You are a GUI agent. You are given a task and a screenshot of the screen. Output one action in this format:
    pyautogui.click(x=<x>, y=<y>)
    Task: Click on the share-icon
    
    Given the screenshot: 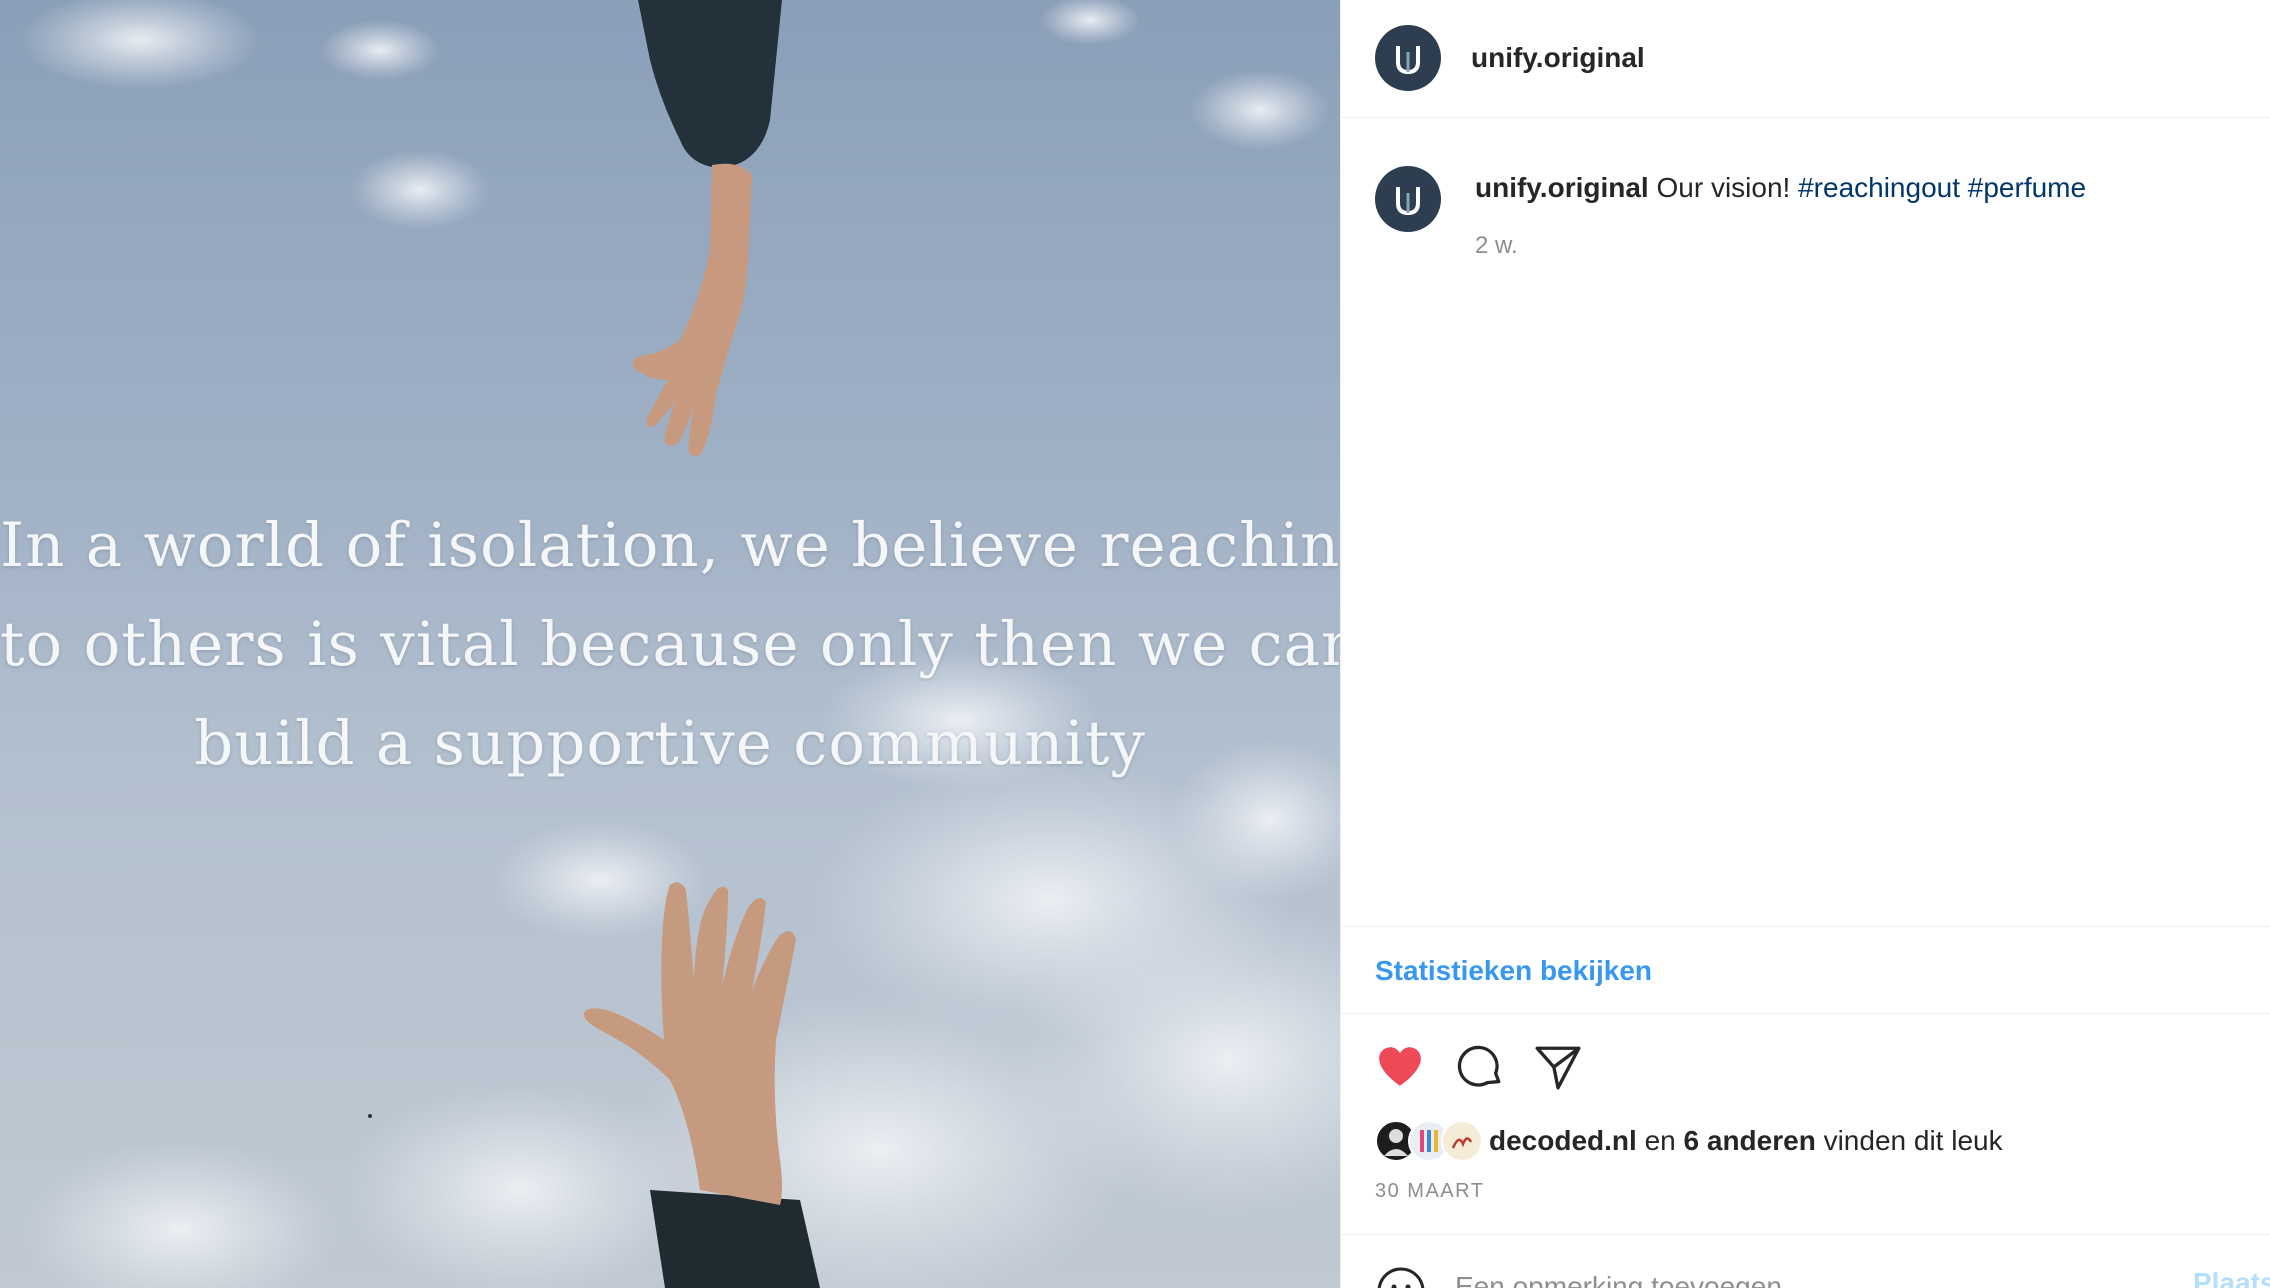 What is the action you would take?
    pyautogui.click(x=1558, y=1067)
    